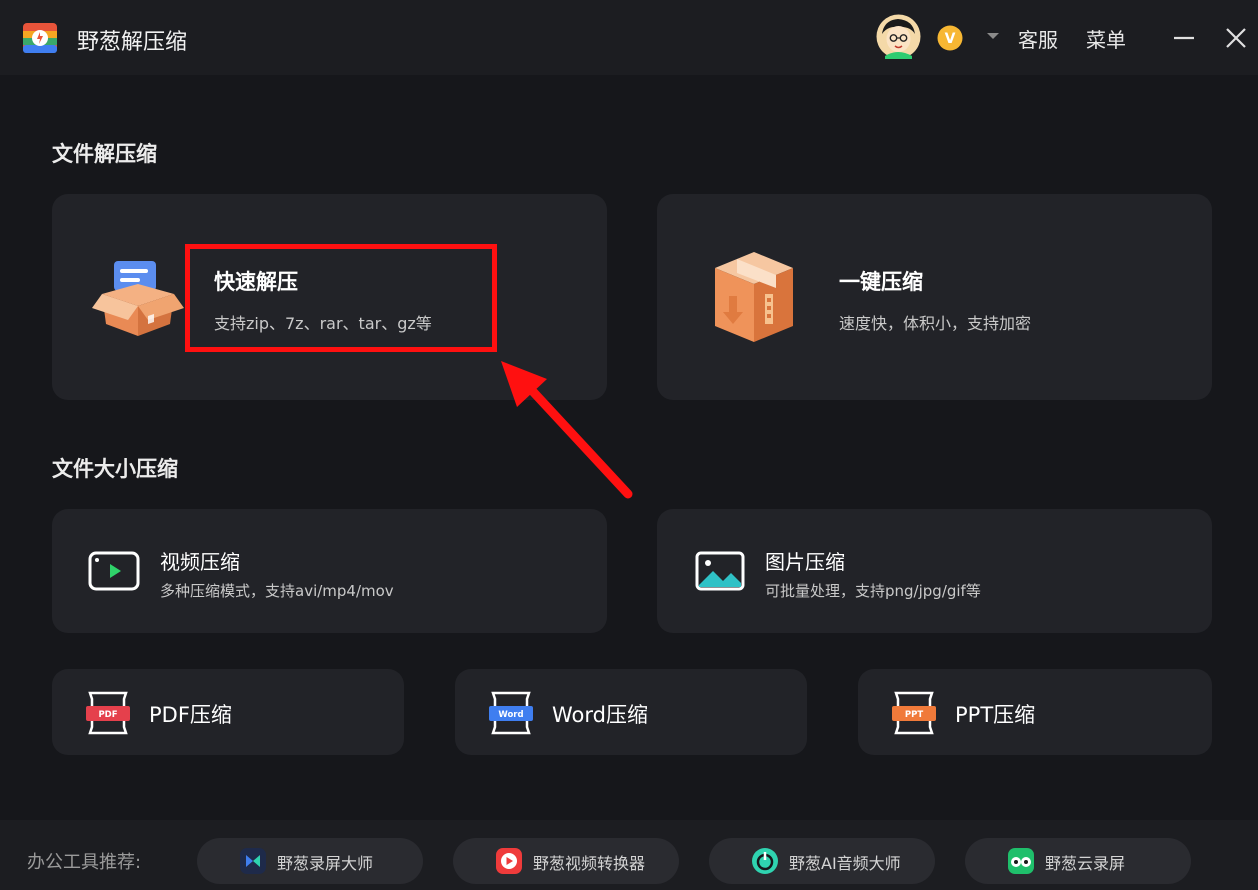 The height and width of the screenshot is (890, 1258). What do you see at coordinates (1236, 38) in the screenshot?
I see `close-icon` at bounding box center [1236, 38].